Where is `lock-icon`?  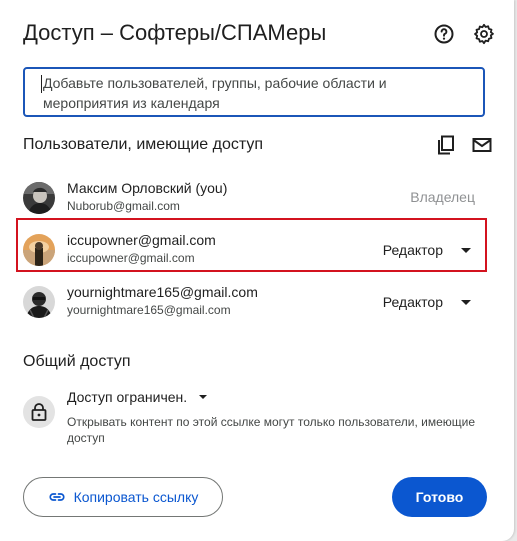
lock-icon is located at coordinates (39, 412).